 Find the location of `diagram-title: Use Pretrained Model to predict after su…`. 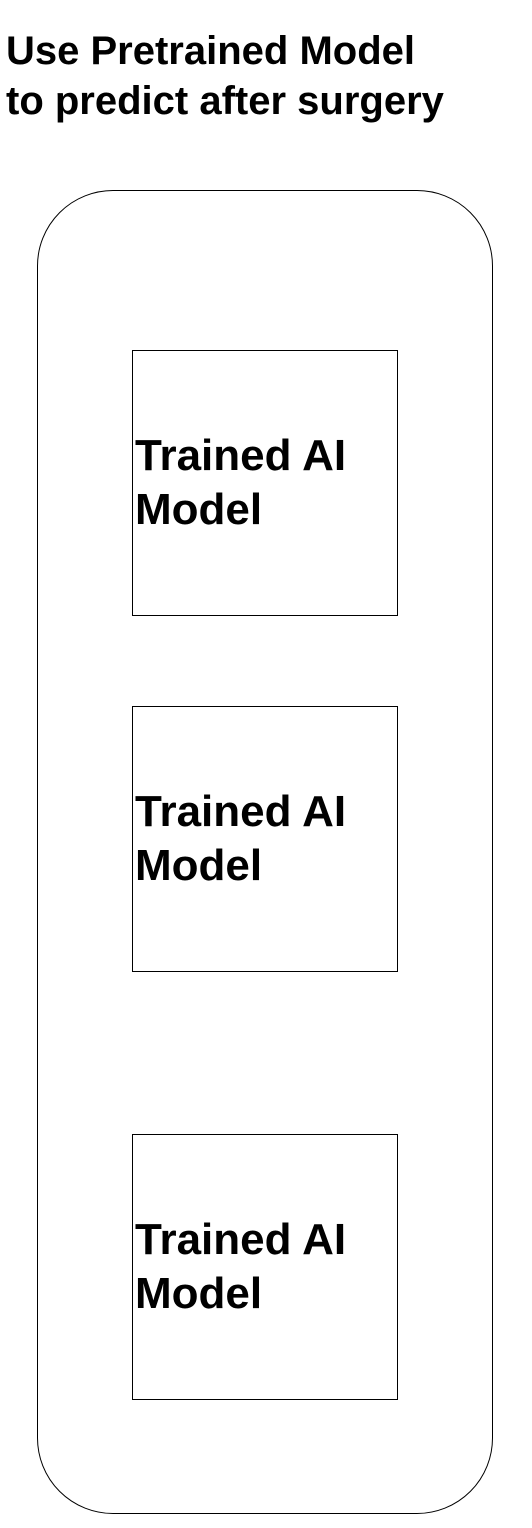

diagram-title: Use Pretrained Model to predict after su… is located at coordinates (269, 76).